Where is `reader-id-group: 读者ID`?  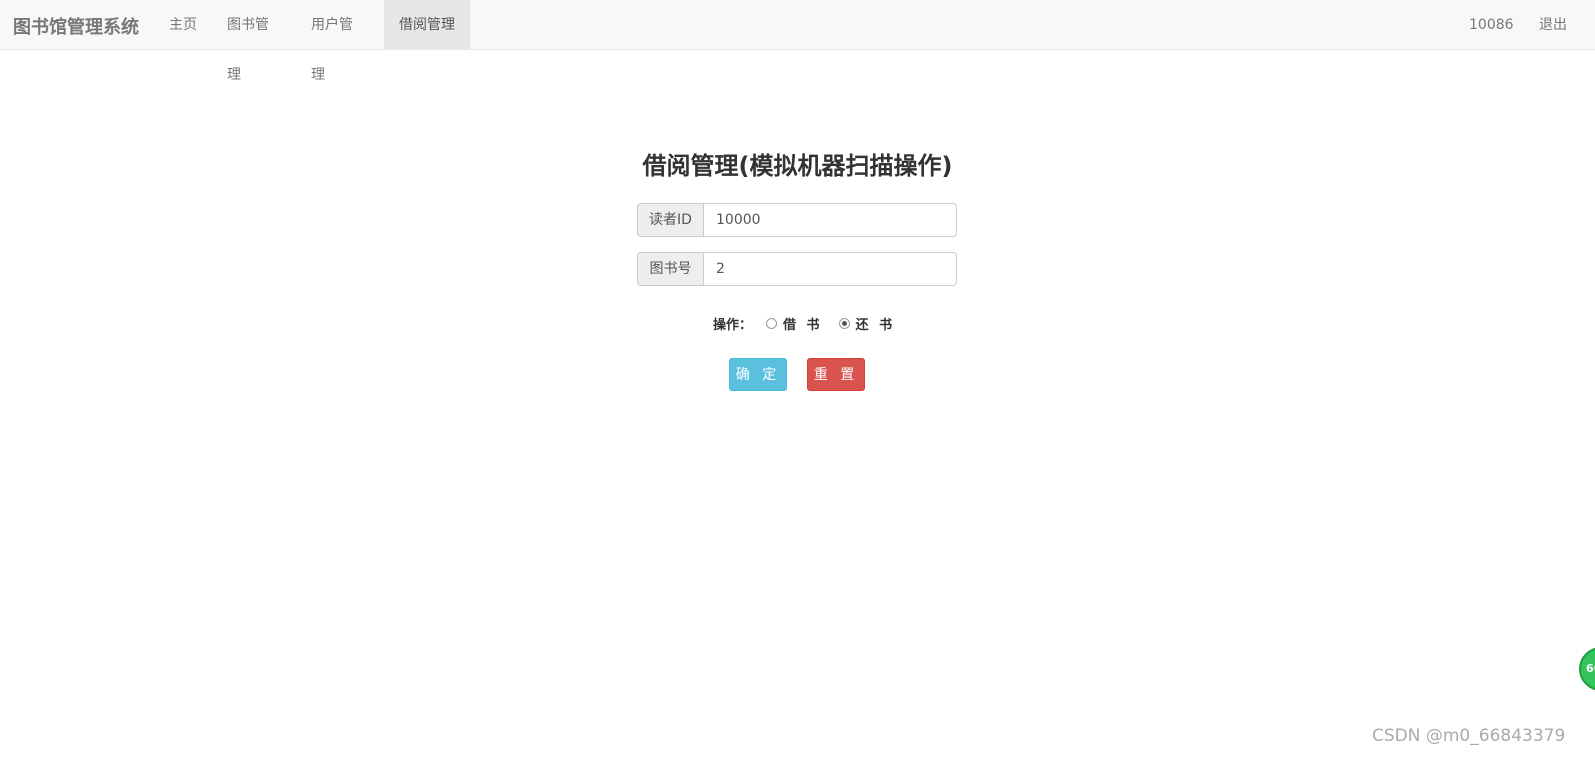
reader-id-group: 读者ID is located at coordinates (797, 220).